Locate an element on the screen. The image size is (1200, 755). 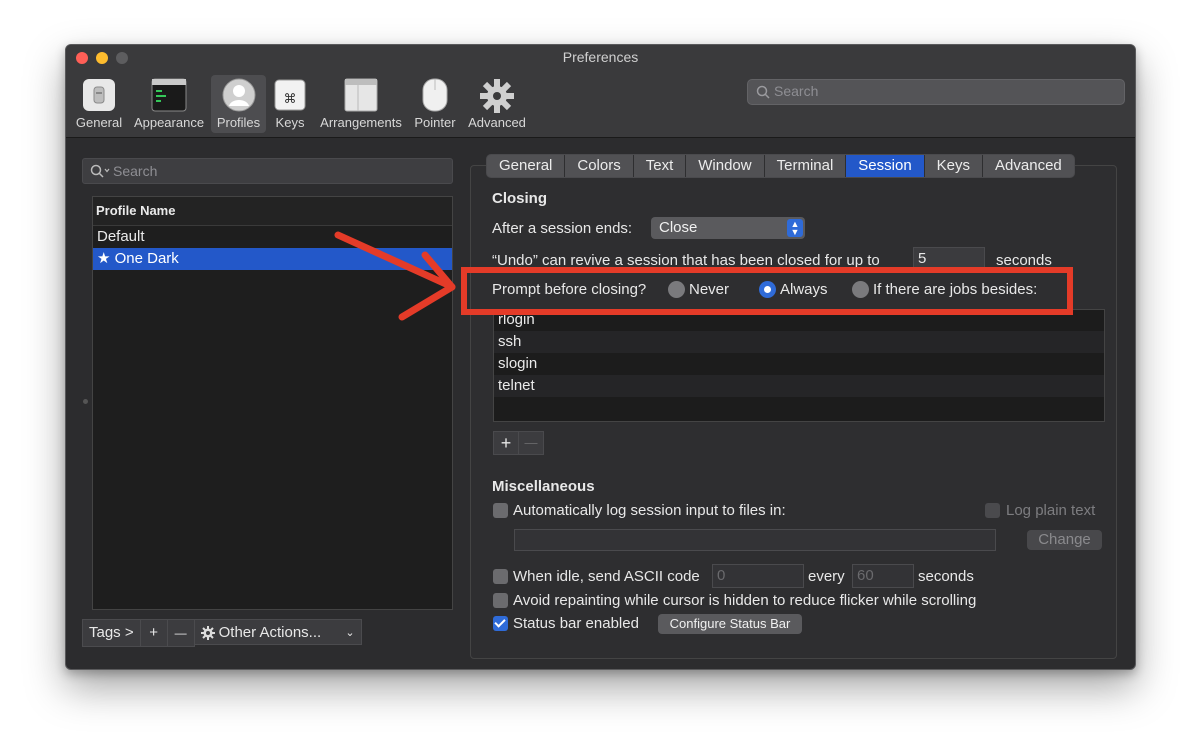
toolbar-keys-label: Keys is located at coordinates (290, 122).